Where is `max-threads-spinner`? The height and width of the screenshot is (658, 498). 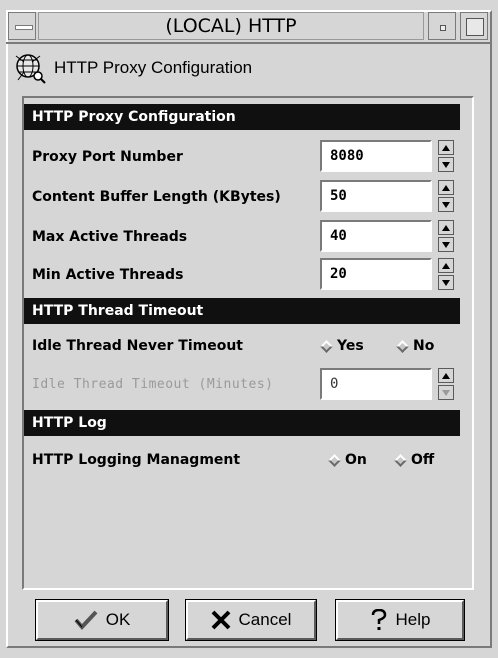 max-threads-spinner is located at coordinates (446, 236).